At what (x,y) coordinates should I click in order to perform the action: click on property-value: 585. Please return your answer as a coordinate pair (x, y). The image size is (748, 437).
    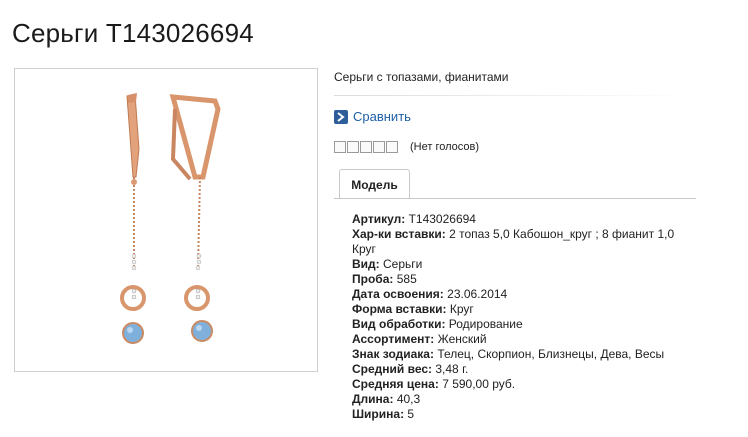
    Looking at the image, I should click on (406, 279).